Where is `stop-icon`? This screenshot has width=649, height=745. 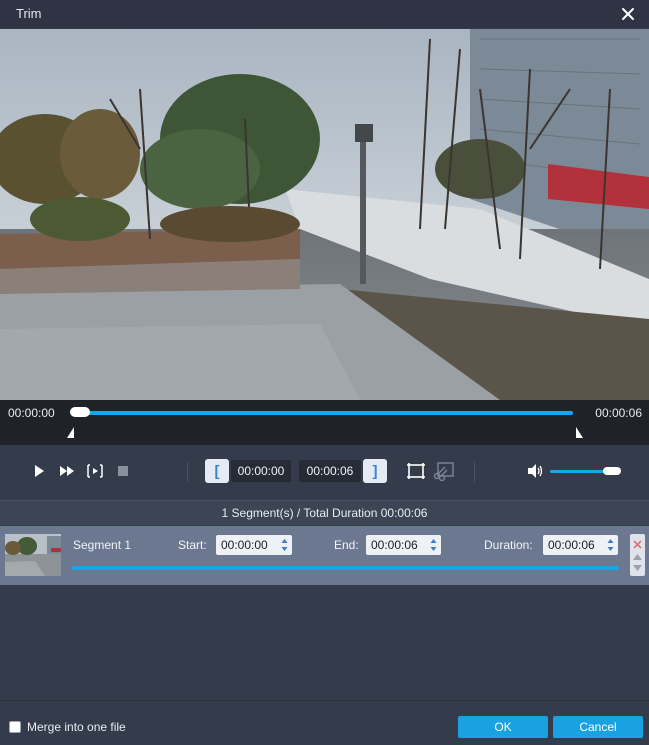
stop-icon is located at coordinates (123, 471).